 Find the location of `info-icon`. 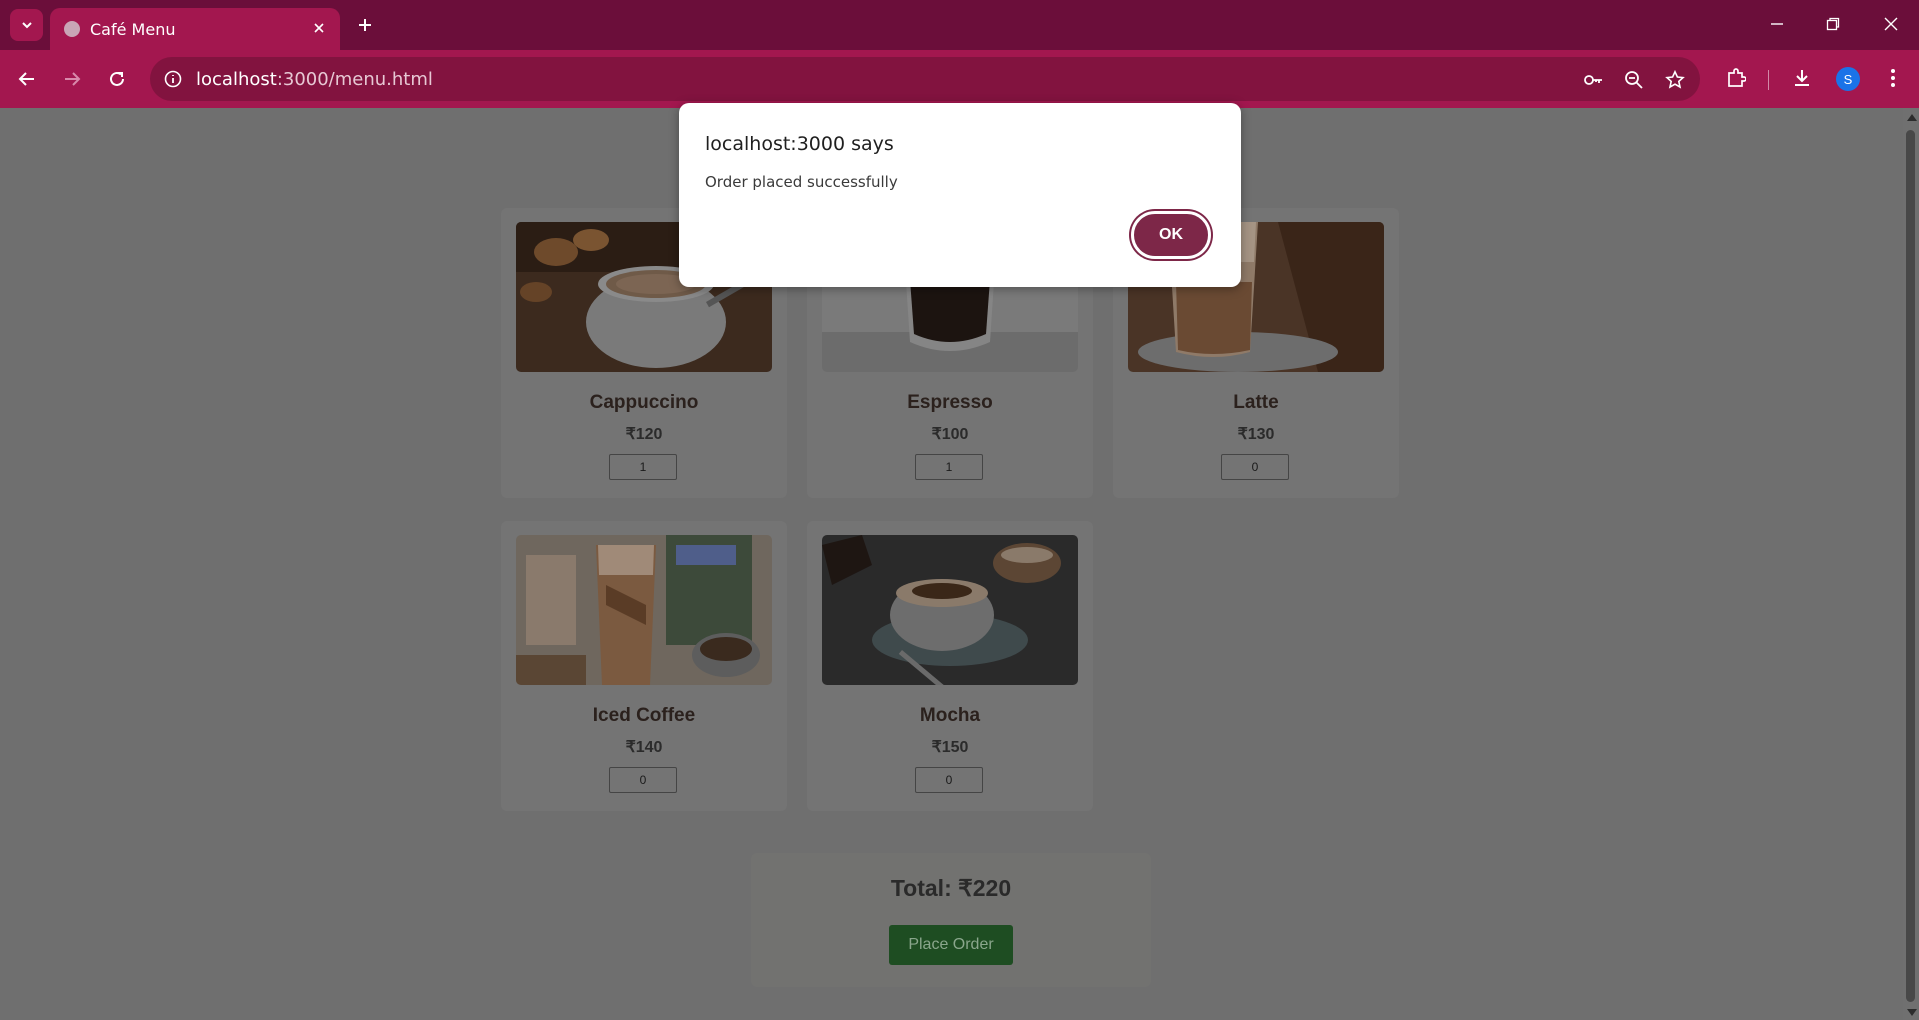

info-icon is located at coordinates (173, 79).